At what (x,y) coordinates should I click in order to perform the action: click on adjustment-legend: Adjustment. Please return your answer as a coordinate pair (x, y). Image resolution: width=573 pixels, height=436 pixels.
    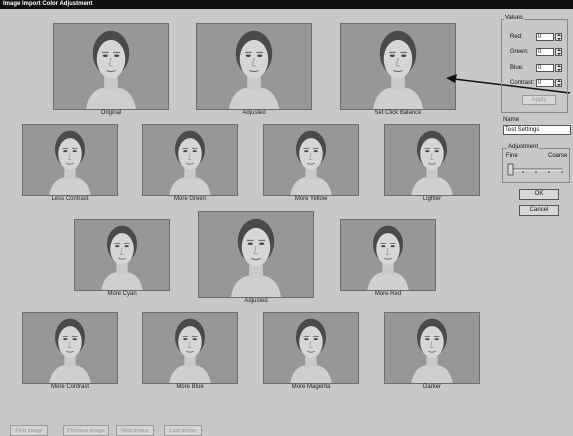
    Looking at the image, I should click on (523, 147).